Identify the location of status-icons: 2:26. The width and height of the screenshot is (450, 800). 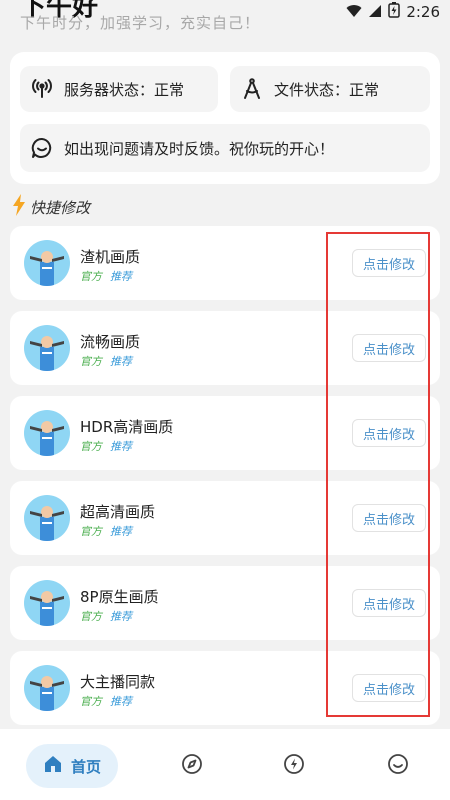
(393, 12).